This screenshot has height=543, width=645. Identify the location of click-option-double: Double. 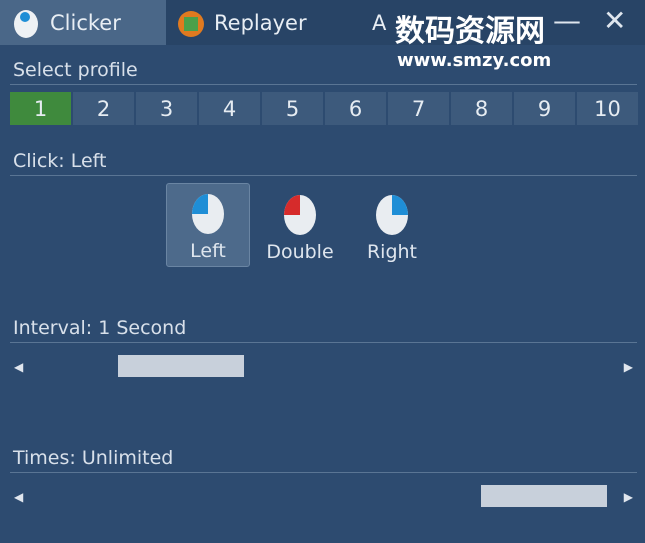
(300, 225).